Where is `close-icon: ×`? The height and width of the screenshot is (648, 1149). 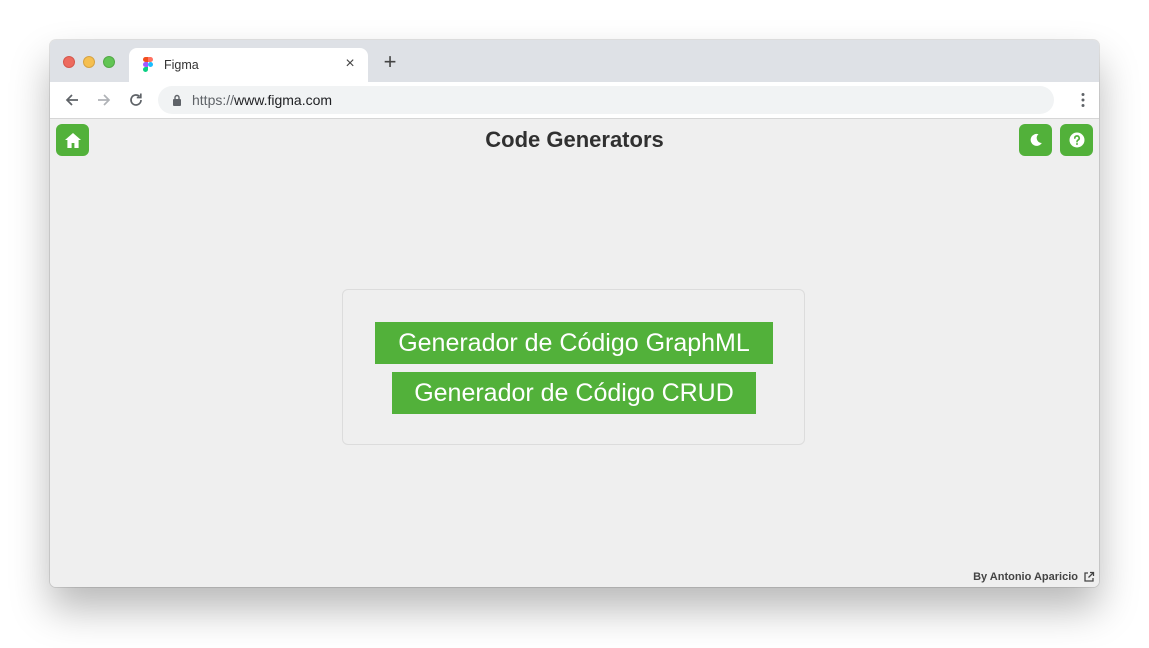 close-icon: × is located at coordinates (350, 64).